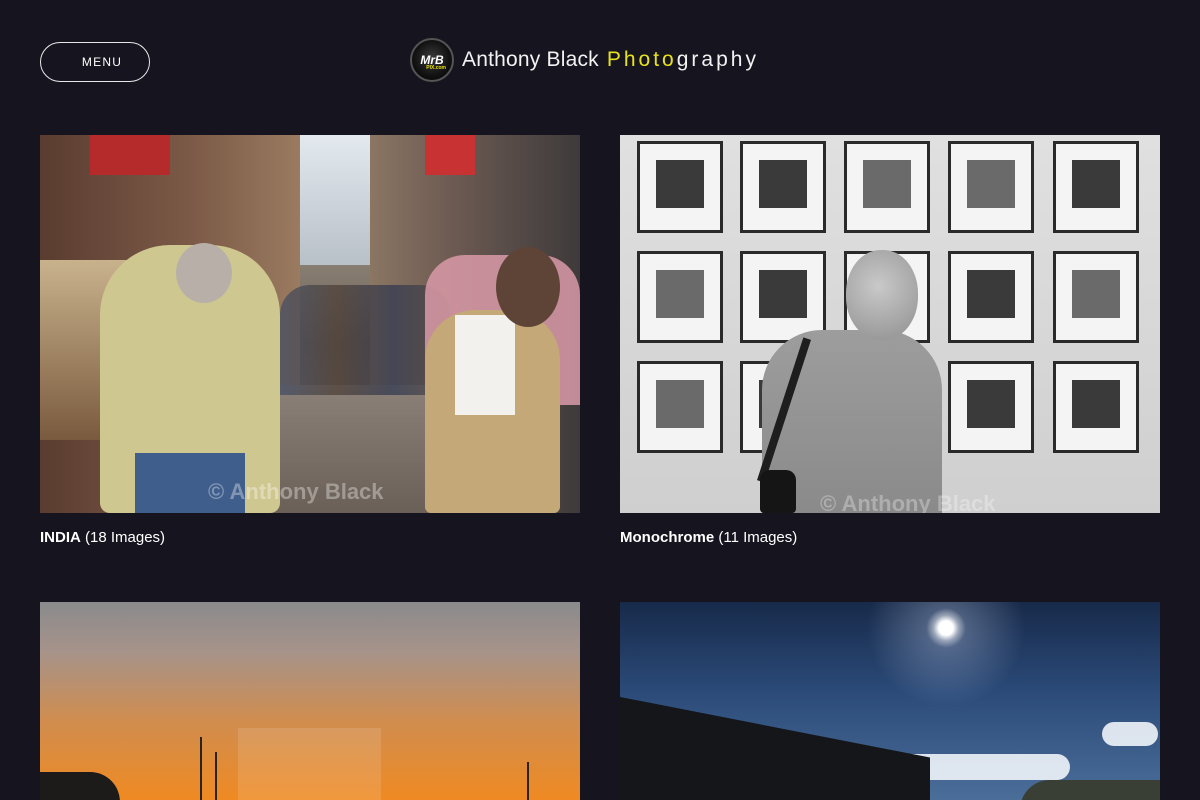 This screenshot has width=1200, height=800. I want to click on gallery-title: Monochrome, so click(667, 537).